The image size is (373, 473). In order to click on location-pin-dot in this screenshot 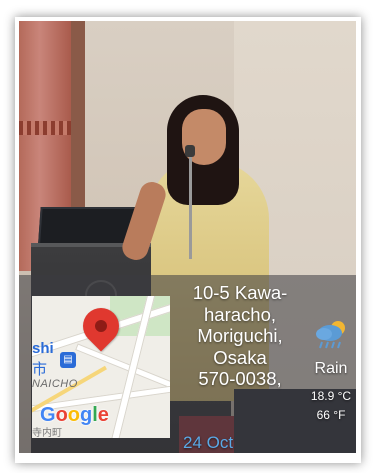, I will do `click(101, 326)`.